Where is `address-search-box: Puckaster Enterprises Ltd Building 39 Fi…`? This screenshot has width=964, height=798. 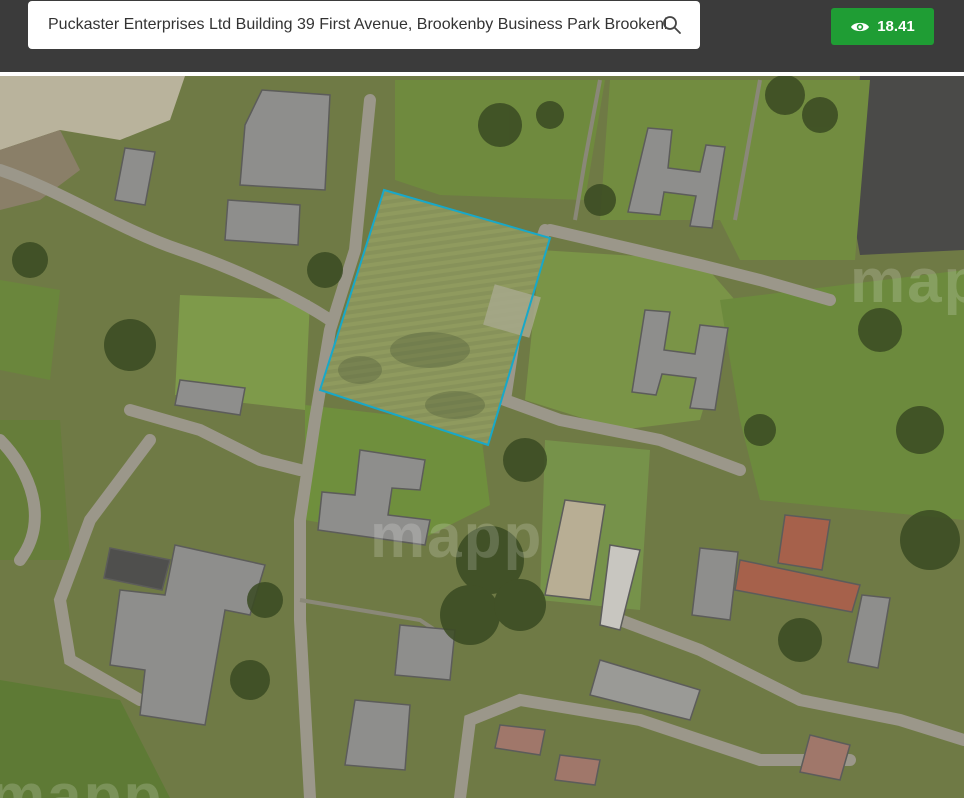 address-search-box: Puckaster Enterprises Ltd Building 39 Fi… is located at coordinates (364, 25).